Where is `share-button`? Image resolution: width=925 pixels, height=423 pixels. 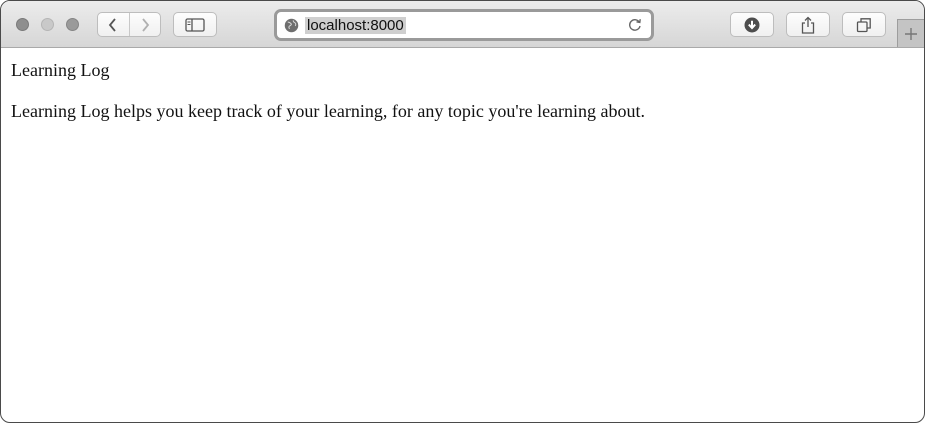 share-button is located at coordinates (808, 24).